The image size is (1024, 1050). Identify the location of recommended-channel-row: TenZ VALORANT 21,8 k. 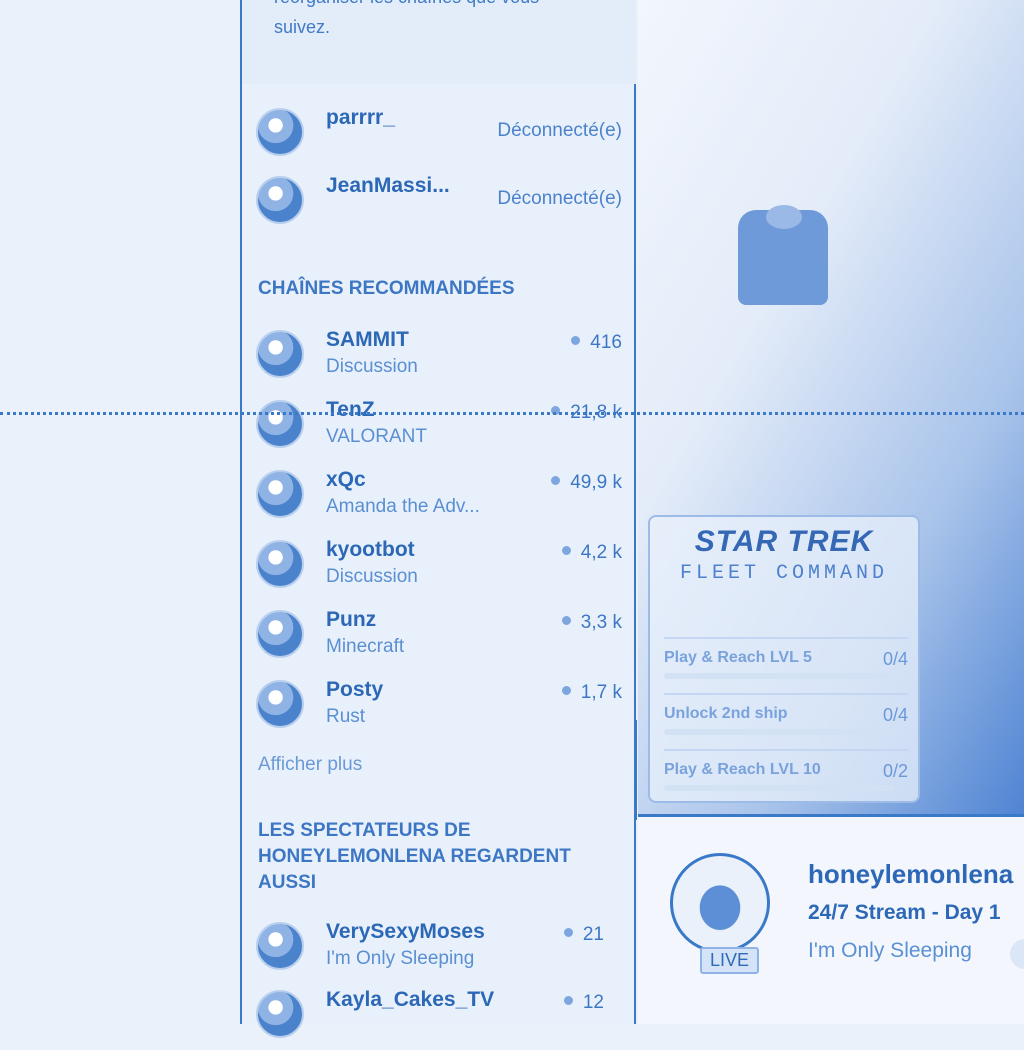
(439, 428).